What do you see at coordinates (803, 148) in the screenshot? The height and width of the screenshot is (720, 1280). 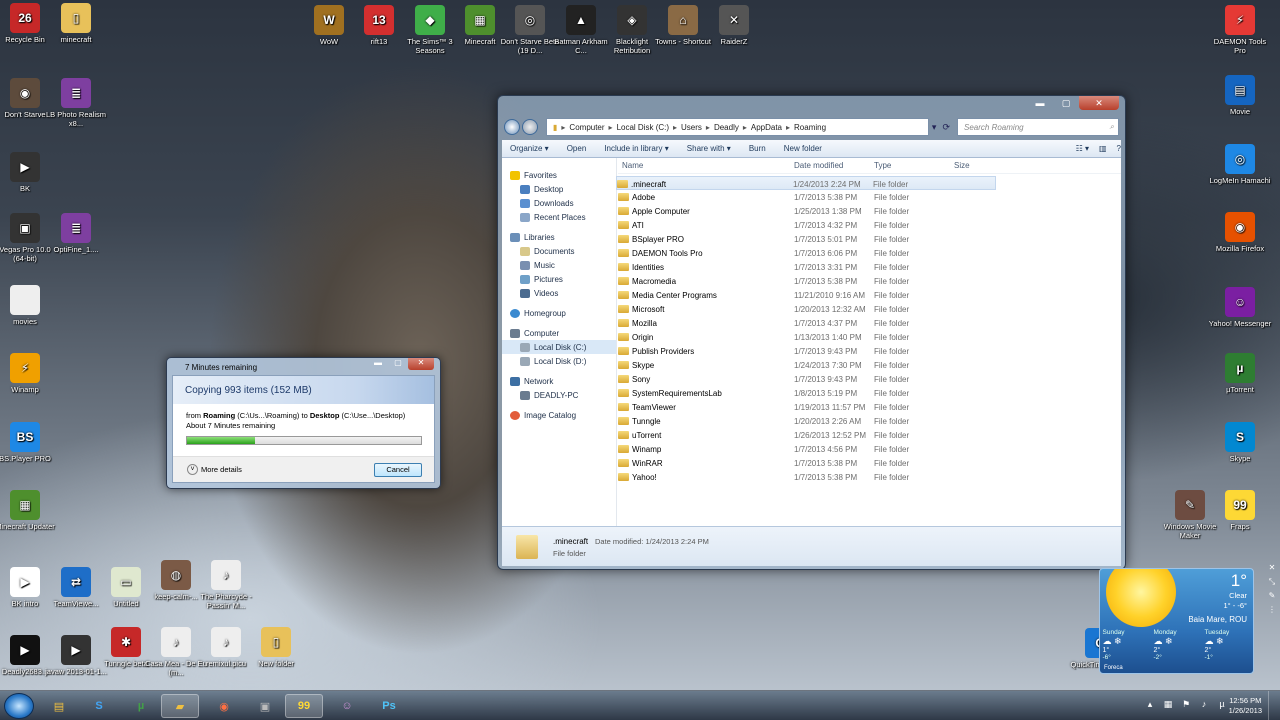 I see `new-folder-button: New folder` at bounding box center [803, 148].